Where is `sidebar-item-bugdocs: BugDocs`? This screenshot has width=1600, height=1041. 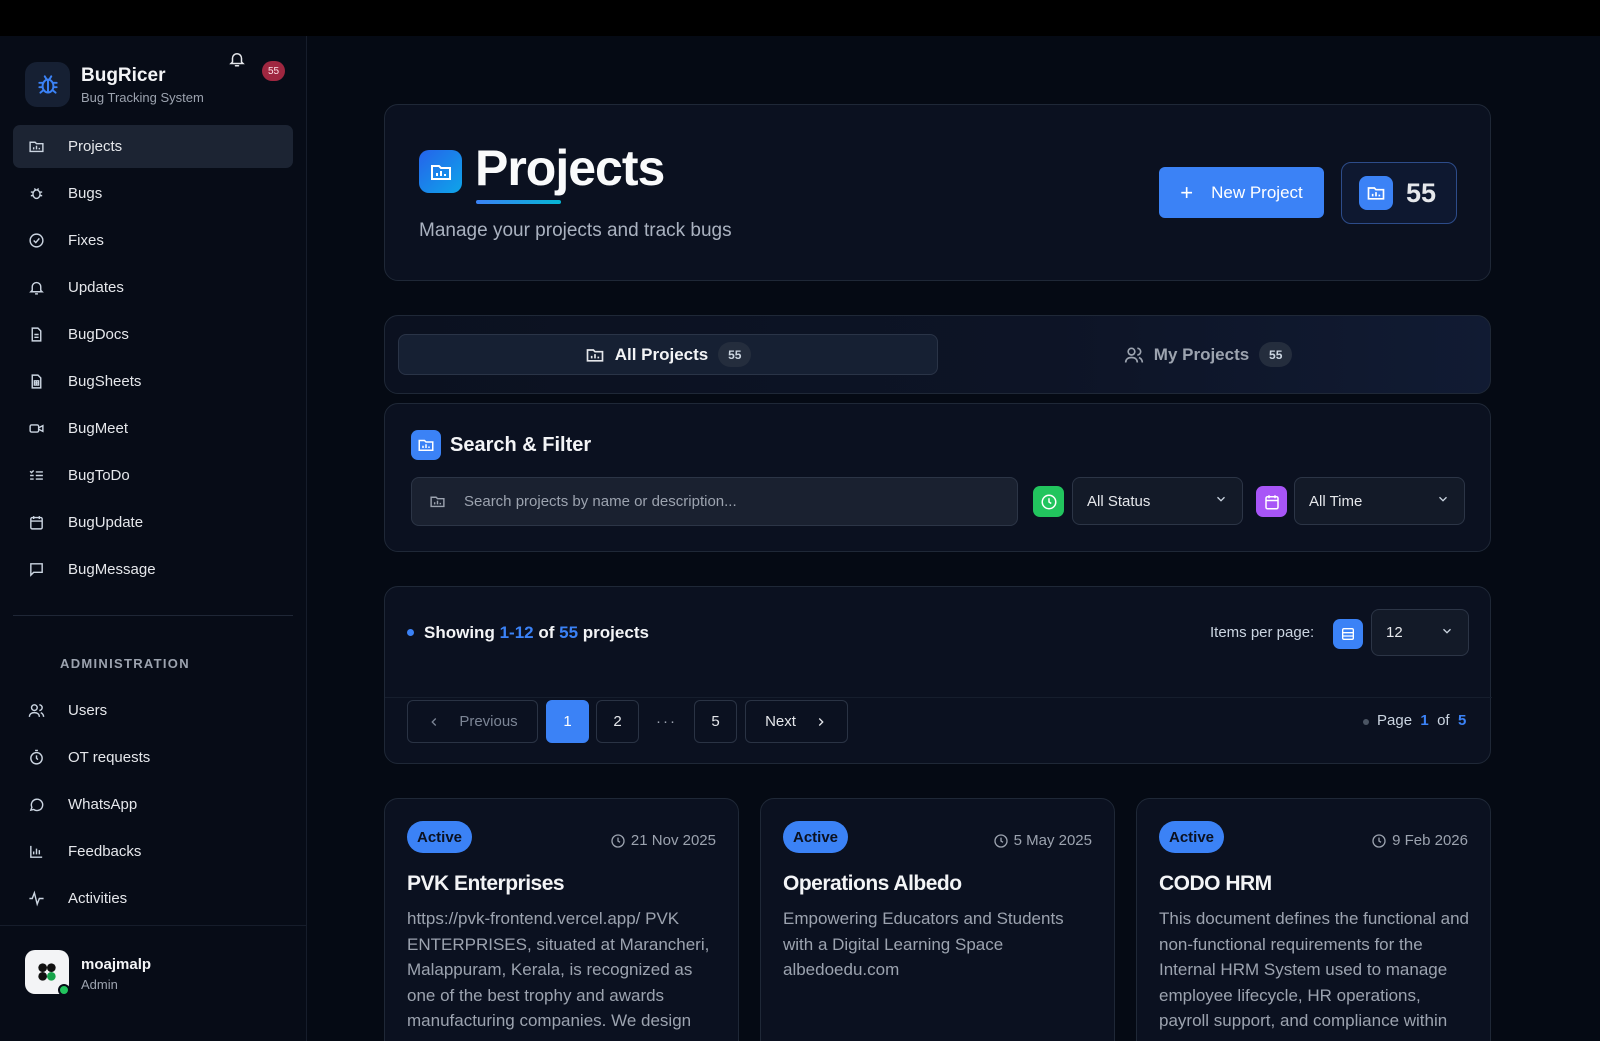
sidebar-item-bugdocs: BugDocs is located at coordinates (153, 334).